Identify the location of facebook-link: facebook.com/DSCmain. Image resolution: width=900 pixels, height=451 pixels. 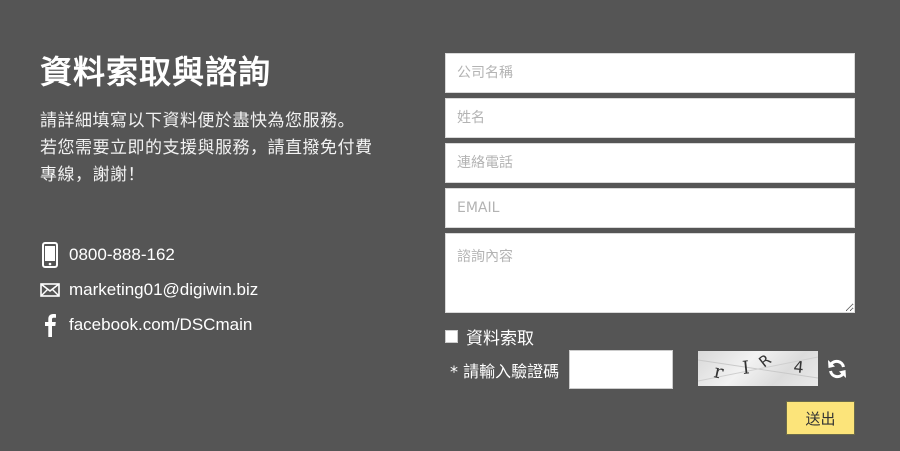
(160, 325).